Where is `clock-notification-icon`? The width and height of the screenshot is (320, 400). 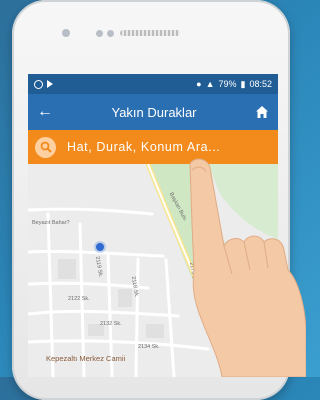
clock-notification-icon is located at coordinates (38, 84).